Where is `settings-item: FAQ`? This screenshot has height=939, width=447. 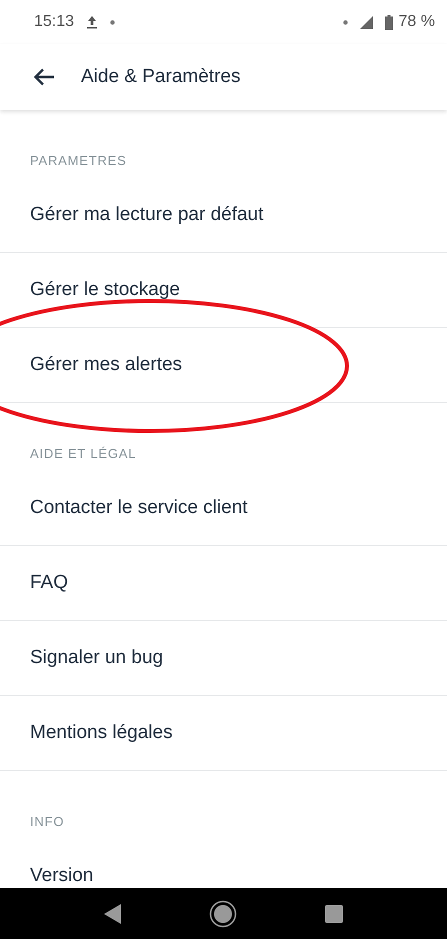 settings-item: FAQ is located at coordinates (223, 583).